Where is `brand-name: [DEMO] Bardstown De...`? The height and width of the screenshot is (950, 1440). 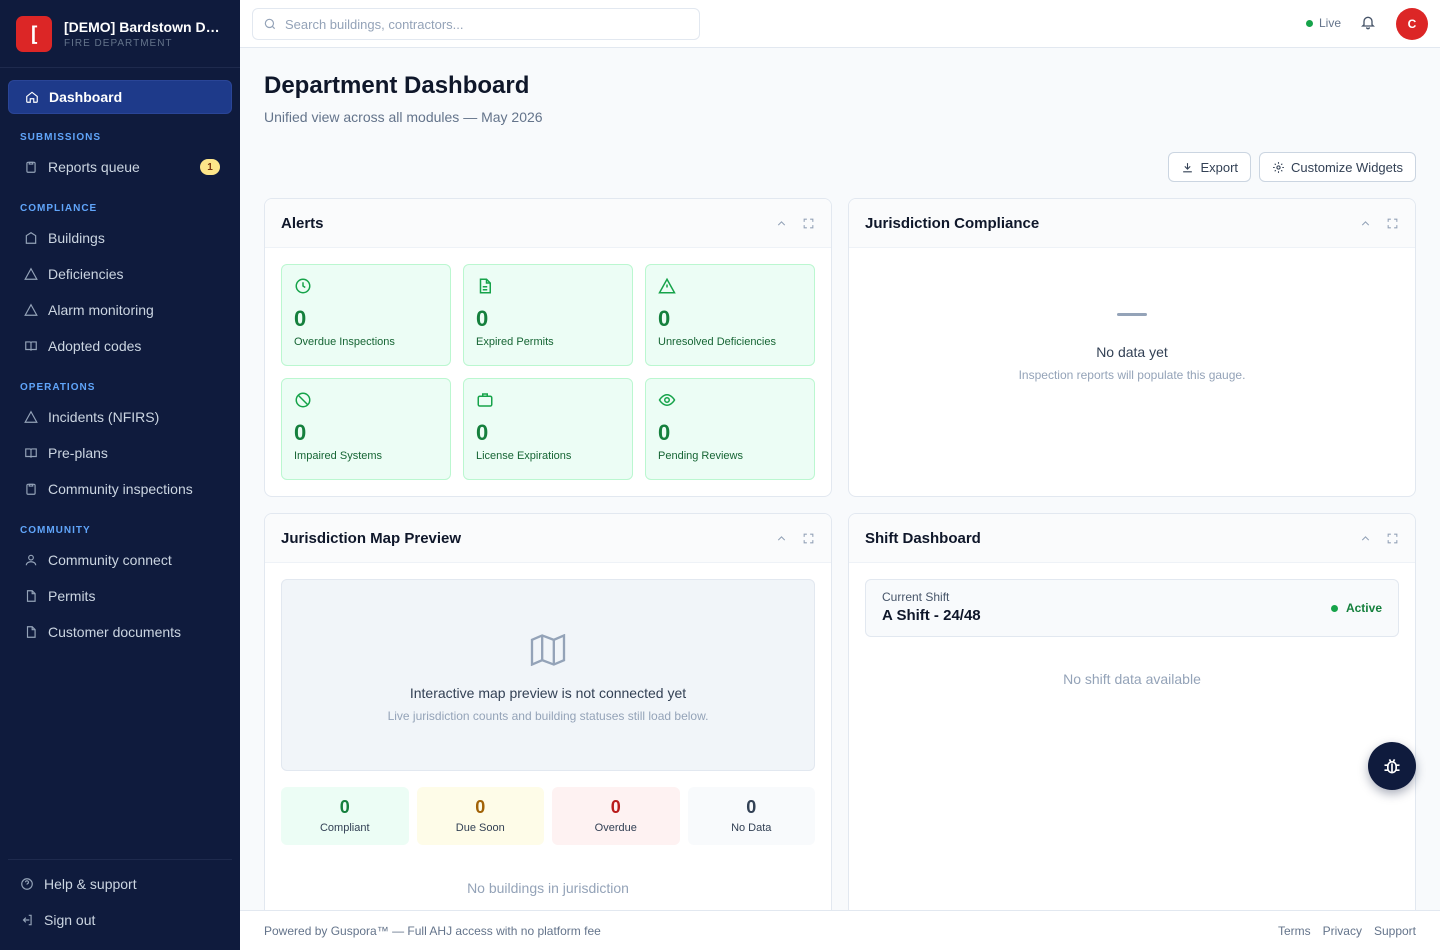 brand-name: [DEMO] Bardstown De... is located at coordinates (143, 26).